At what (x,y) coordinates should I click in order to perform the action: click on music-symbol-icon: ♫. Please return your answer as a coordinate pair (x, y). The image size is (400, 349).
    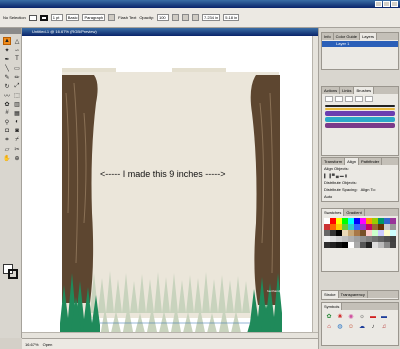
    Looking at the image, I should click on (384, 326).